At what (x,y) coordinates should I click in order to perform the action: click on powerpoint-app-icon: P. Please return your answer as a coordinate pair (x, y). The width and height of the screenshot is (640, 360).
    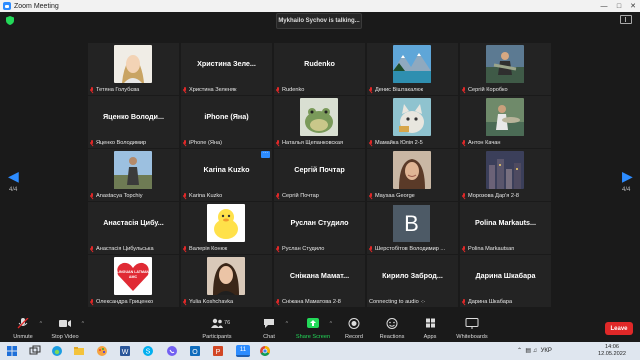
    Looking at the image, I should click on (218, 351).